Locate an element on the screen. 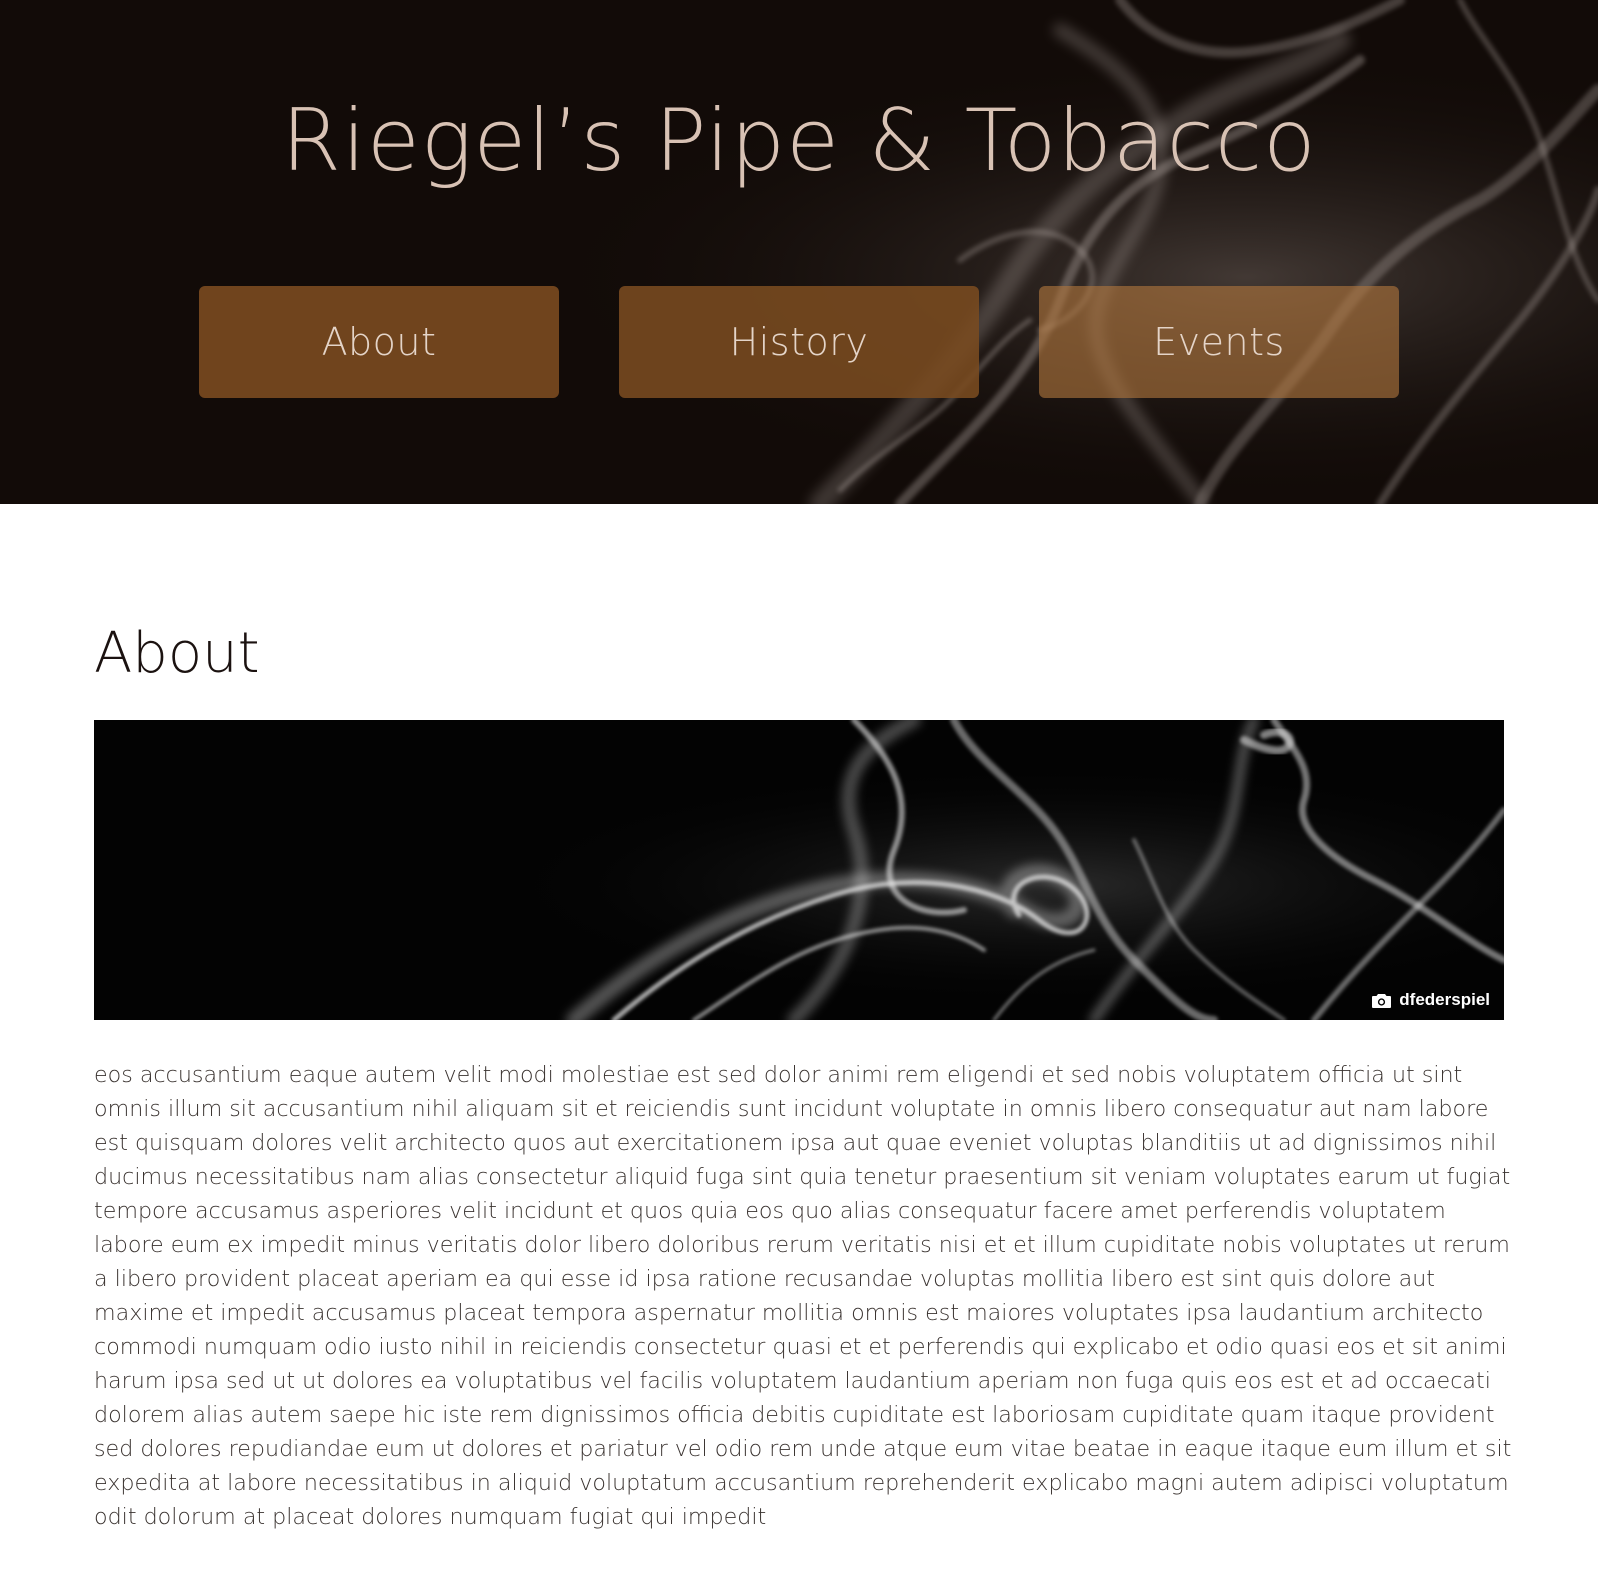 Image resolution: width=1598 pixels, height=1591 pixels. nav-about-button: About is located at coordinates (379, 342).